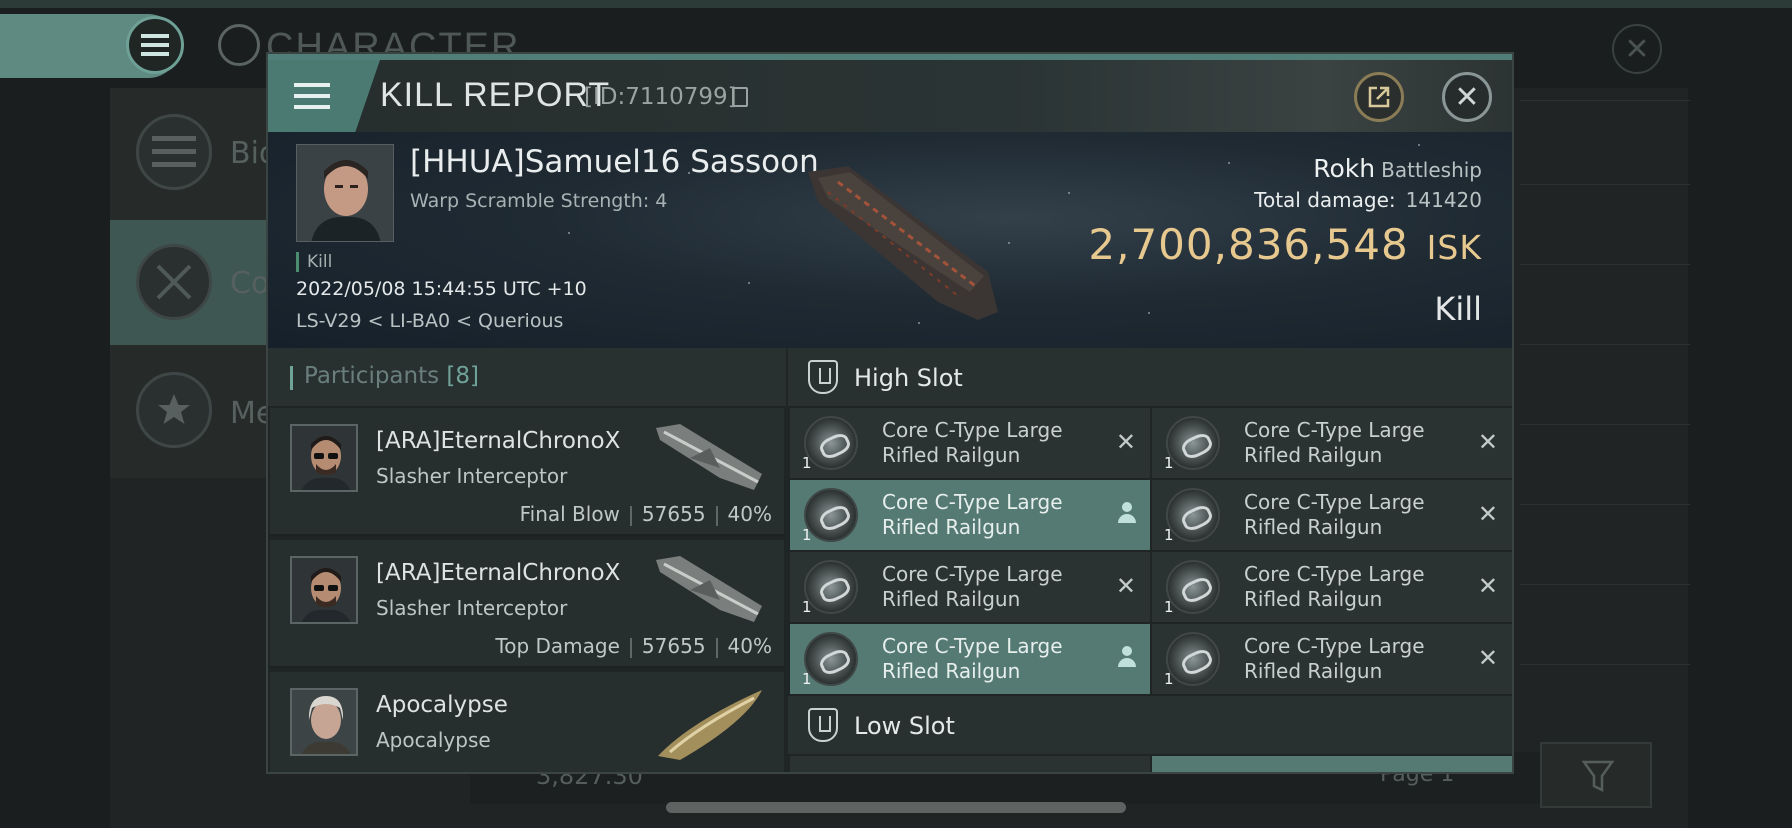  What do you see at coordinates (429, 321) in the screenshot?
I see `kill-location: LS-V29 < LI-BA0 < Querious` at bounding box center [429, 321].